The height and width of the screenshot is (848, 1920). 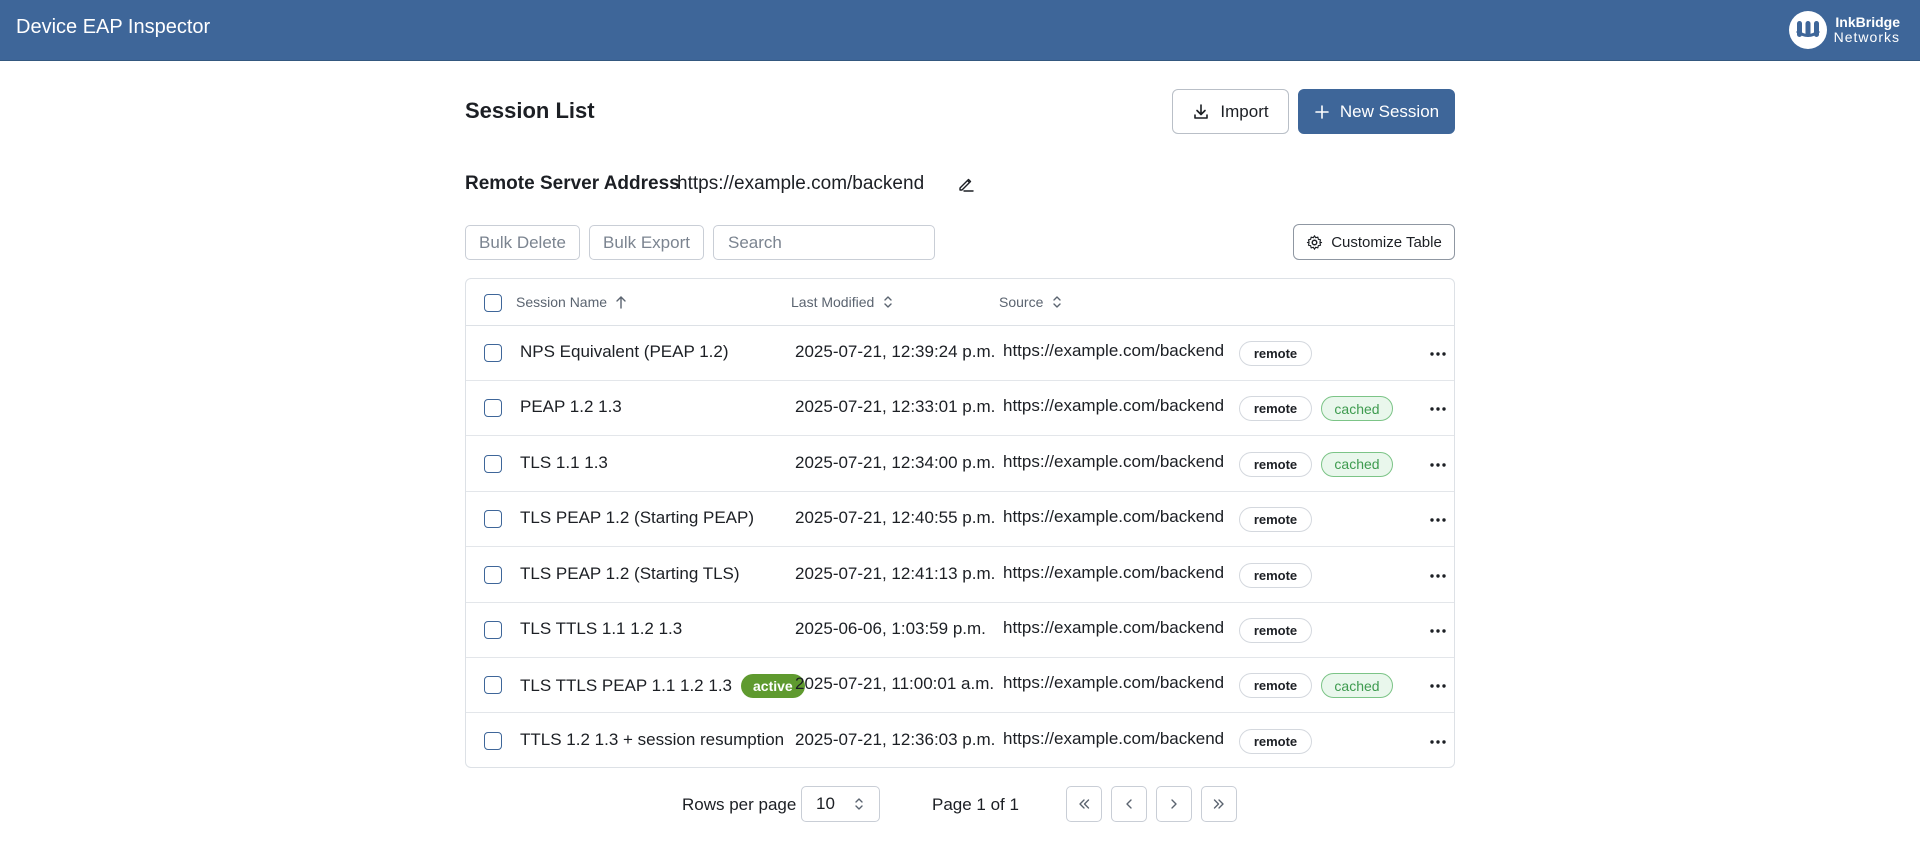 What do you see at coordinates (1031, 302) in the screenshot?
I see `column-header-source: Source` at bounding box center [1031, 302].